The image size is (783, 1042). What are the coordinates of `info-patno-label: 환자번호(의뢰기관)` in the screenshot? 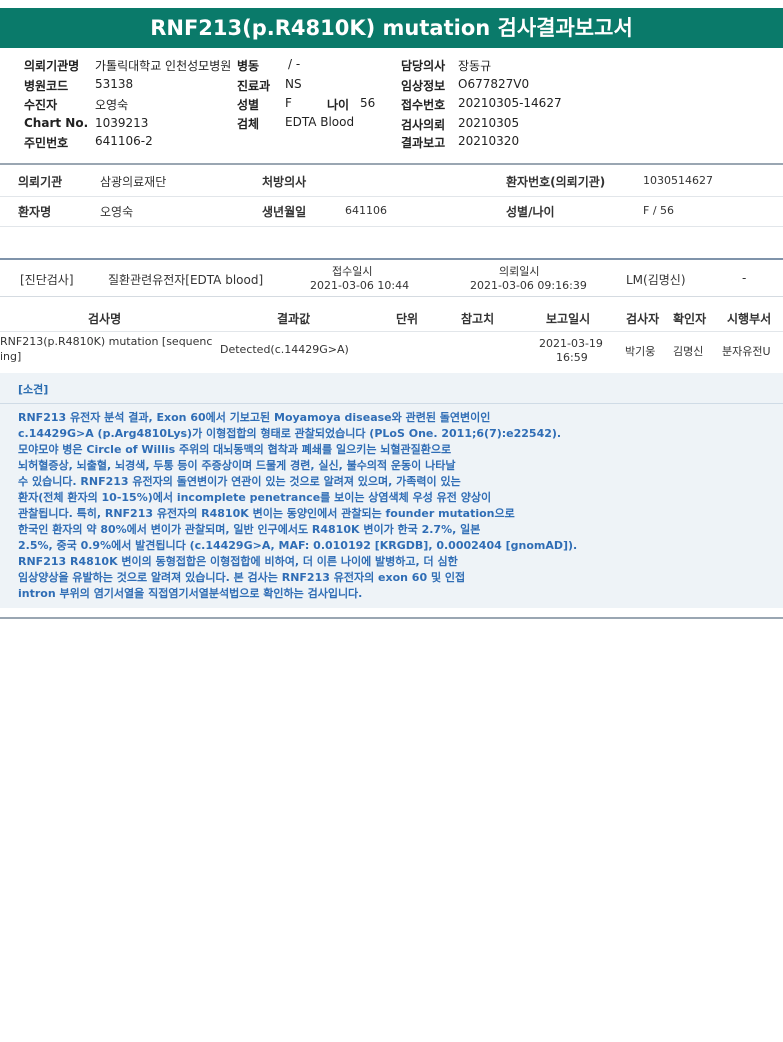 It's located at (556, 182).